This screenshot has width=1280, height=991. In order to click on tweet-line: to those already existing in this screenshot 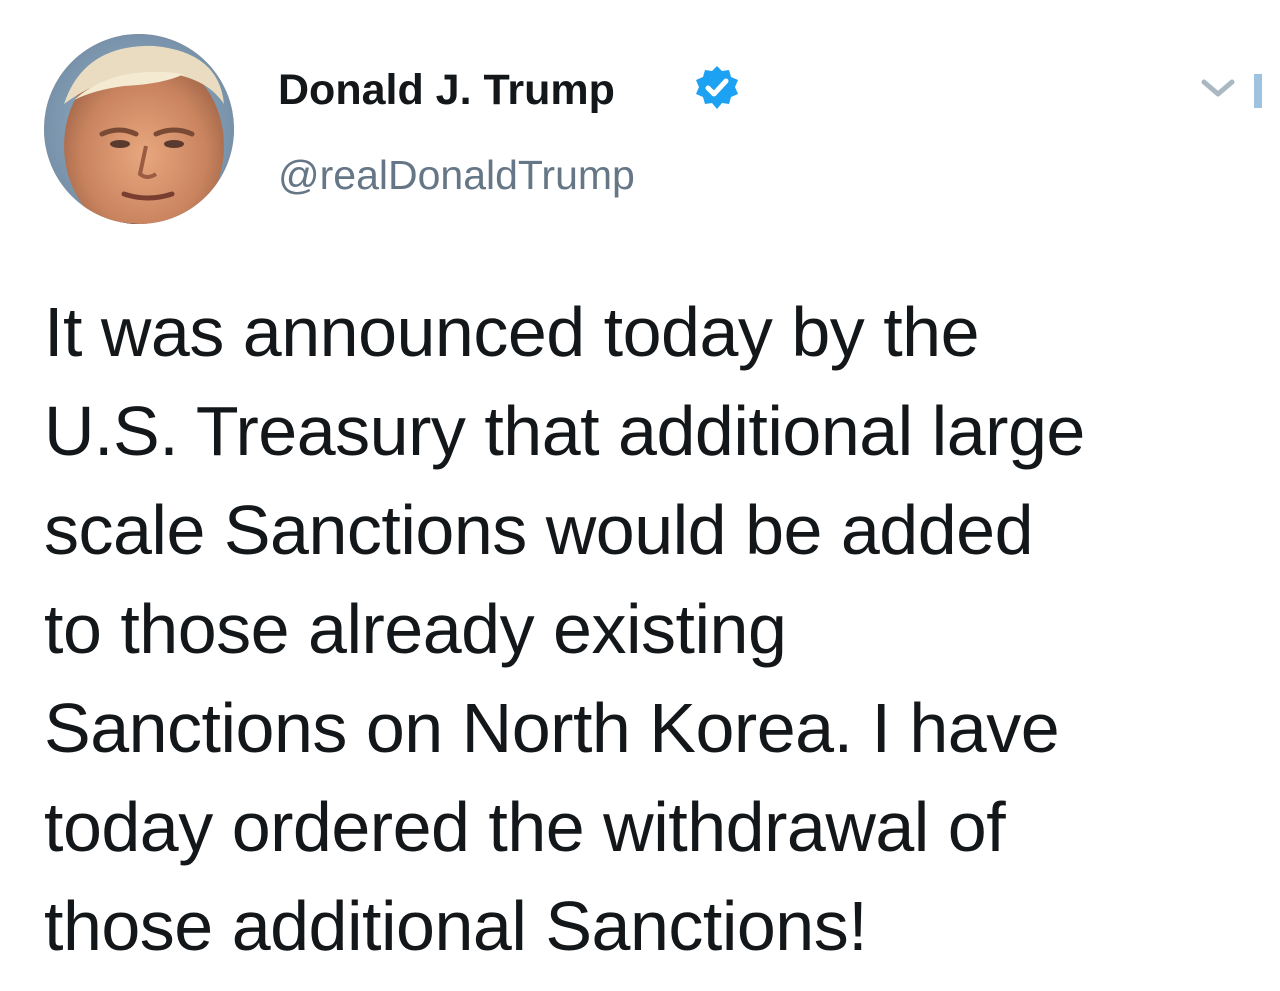, I will do `click(415, 629)`.